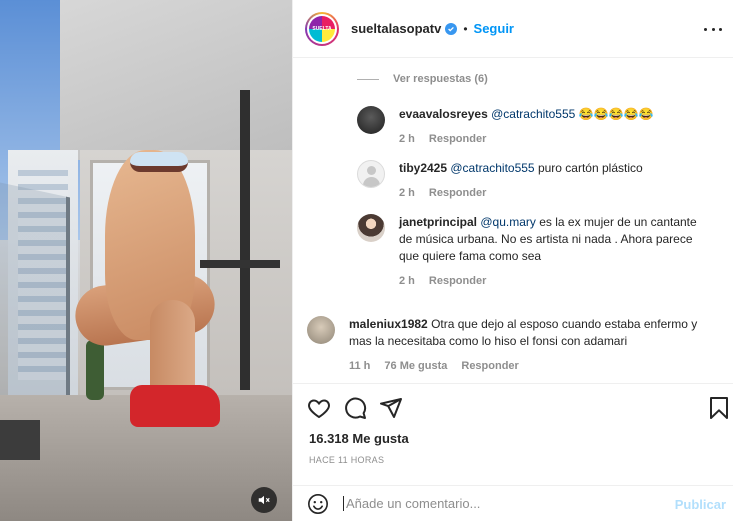 This screenshot has width=733, height=521. Describe the element at coordinates (423, 168) in the screenshot. I see `comment-username: tiby2425` at that location.